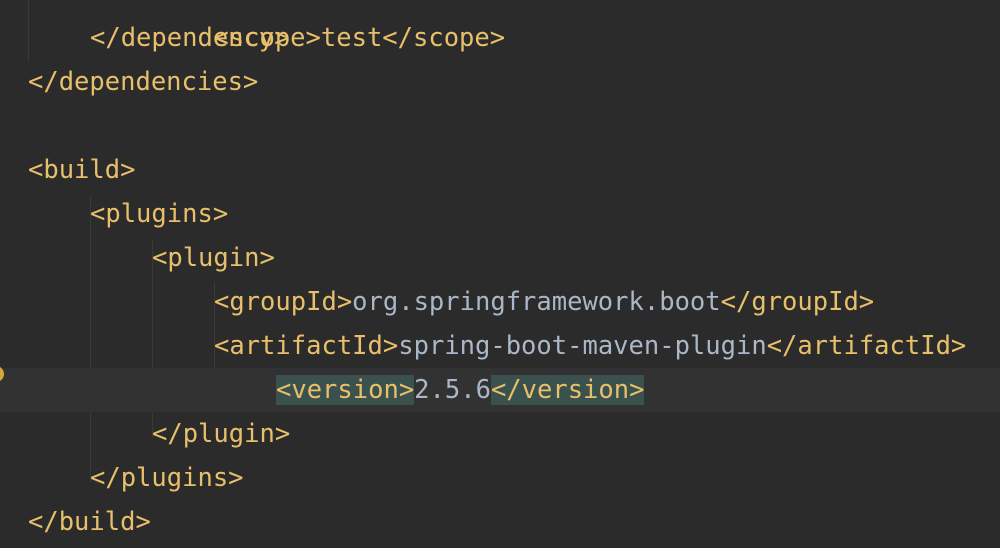 This screenshot has height=548, width=1000. What do you see at coordinates (500, 258) in the screenshot?
I see `code-line: <plugin>` at bounding box center [500, 258].